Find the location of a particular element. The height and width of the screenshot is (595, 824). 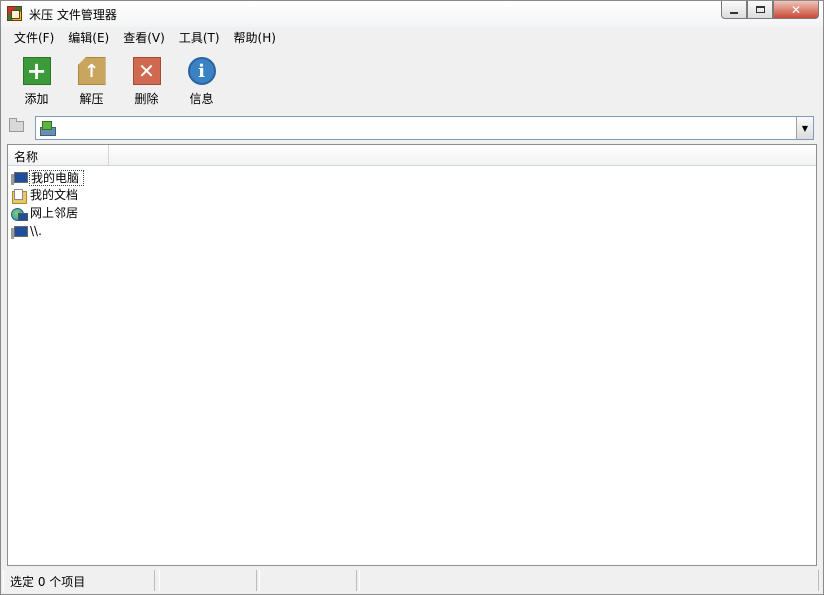

menu-edit: 编辑(E) is located at coordinates (88, 37).